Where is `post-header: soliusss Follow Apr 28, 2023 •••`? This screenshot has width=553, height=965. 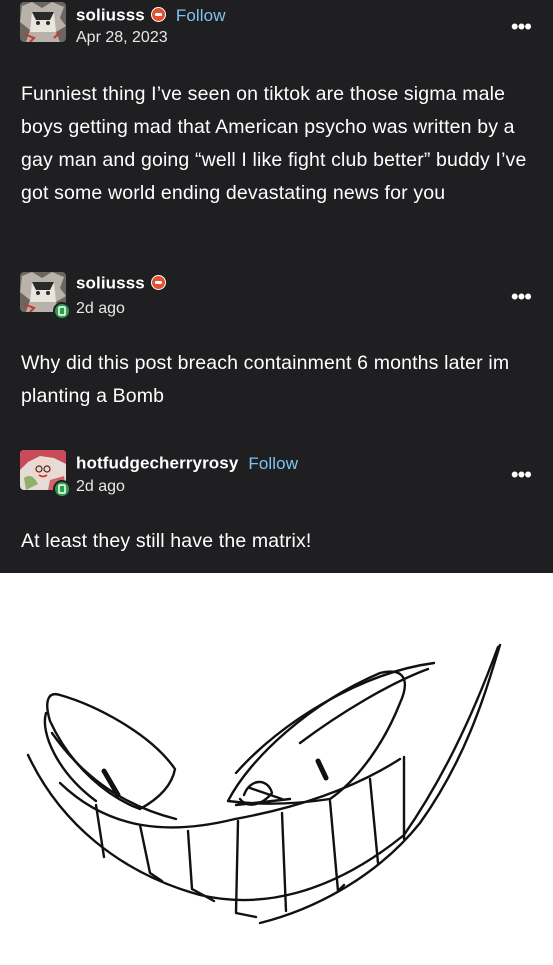 post-header: soliusss Follow Apr 28, 2023 ••• is located at coordinates (276, 25).